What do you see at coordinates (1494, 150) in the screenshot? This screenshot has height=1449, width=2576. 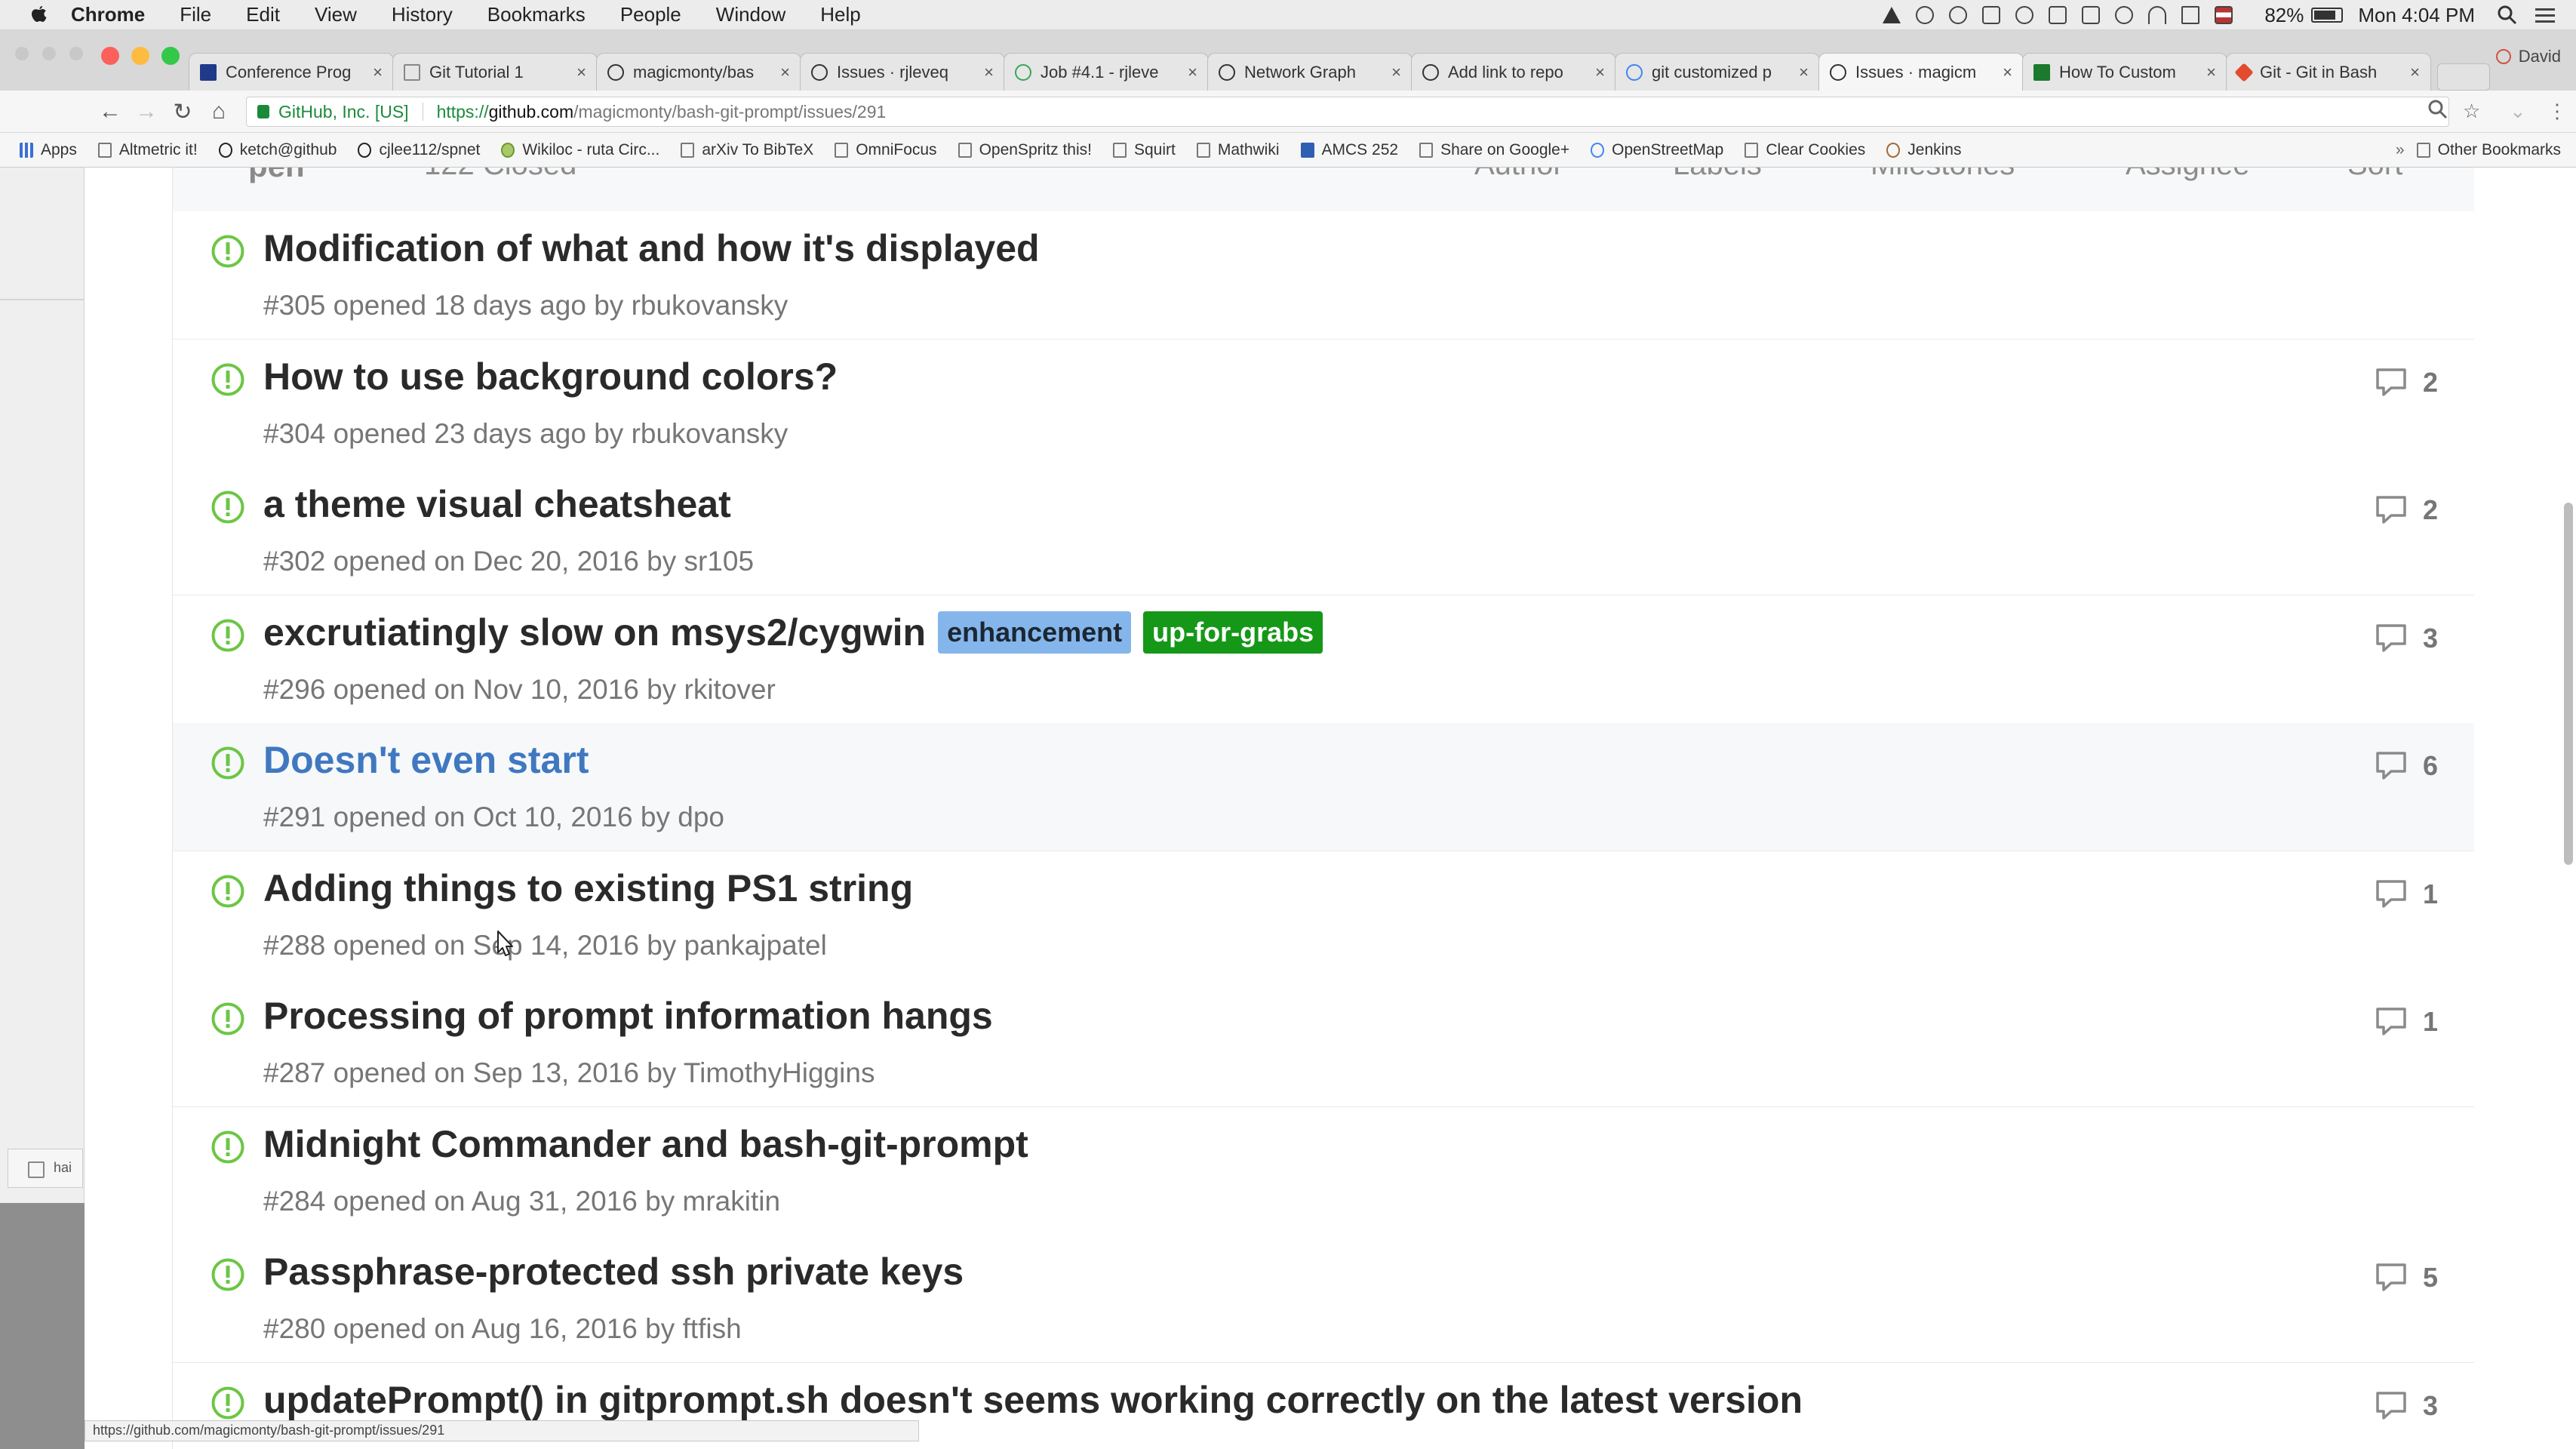 I see `bookmark-share-google-plus: Share on Google+` at bounding box center [1494, 150].